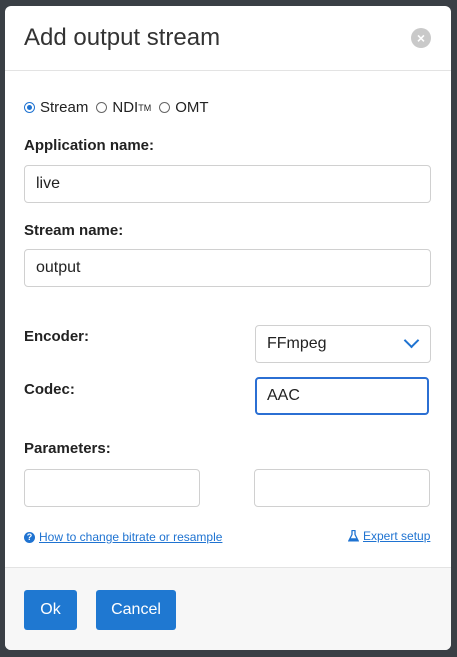 The image size is (457, 657). I want to click on close-icon: ×, so click(421, 38).